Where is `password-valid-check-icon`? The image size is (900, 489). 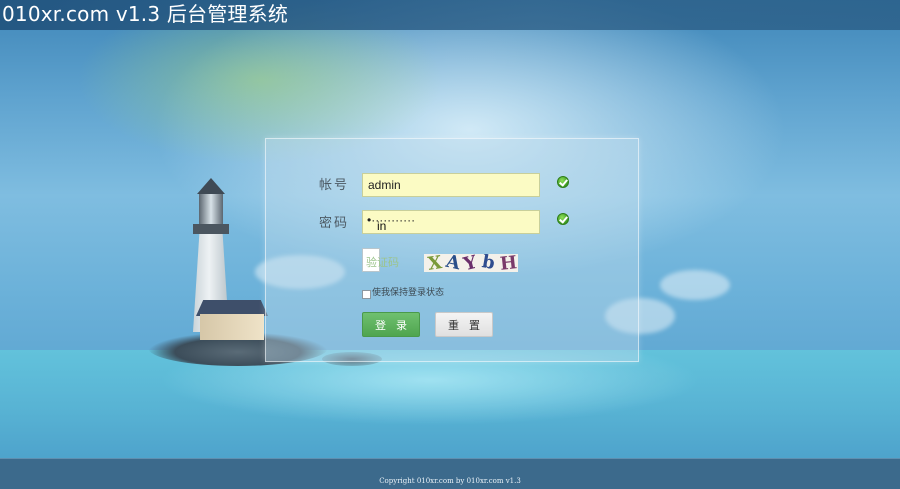 password-valid-check-icon is located at coordinates (563, 219).